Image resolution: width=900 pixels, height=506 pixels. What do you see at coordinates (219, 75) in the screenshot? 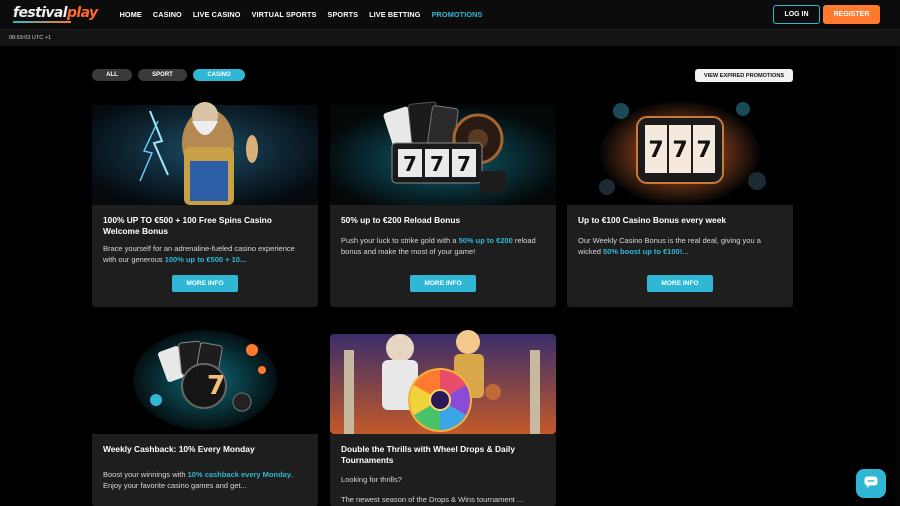
I see `filter-casino: CASINO` at bounding box center [219, 75].